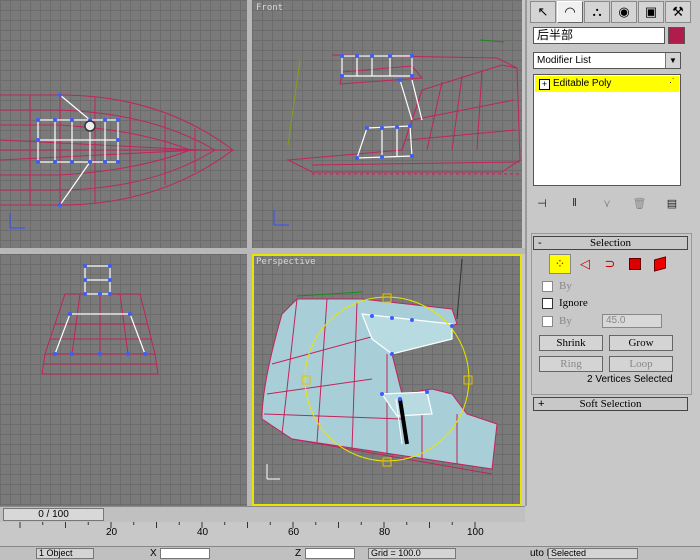 The image size is (700, 560). I want to click on object-color-swatch, so click(676, 35).